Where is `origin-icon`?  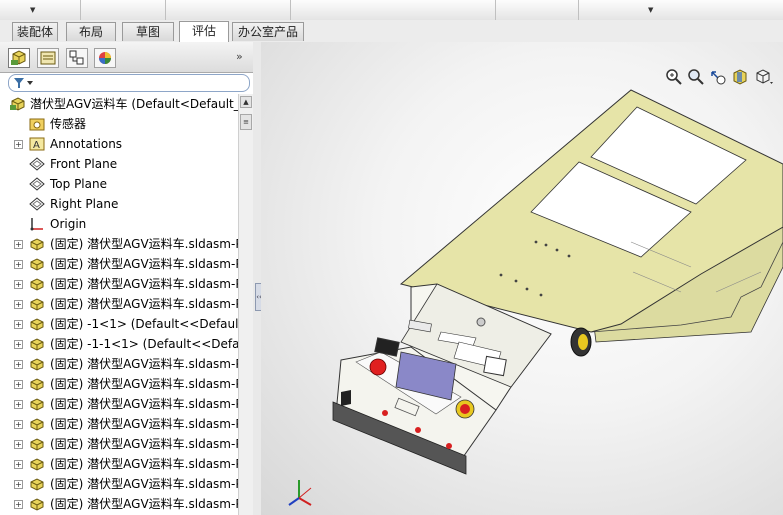 origin-icon is located at coordinates (36, 224).